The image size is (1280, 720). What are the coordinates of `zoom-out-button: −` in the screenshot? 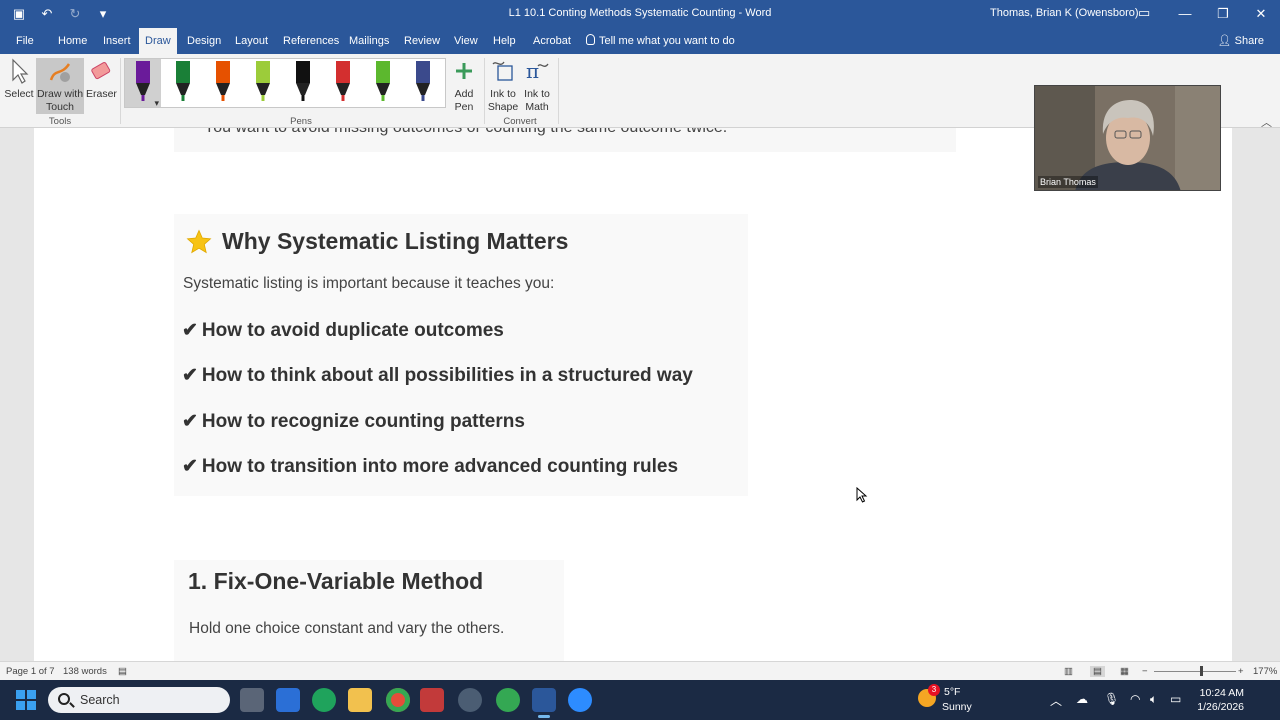 It's located at (1145, 671).